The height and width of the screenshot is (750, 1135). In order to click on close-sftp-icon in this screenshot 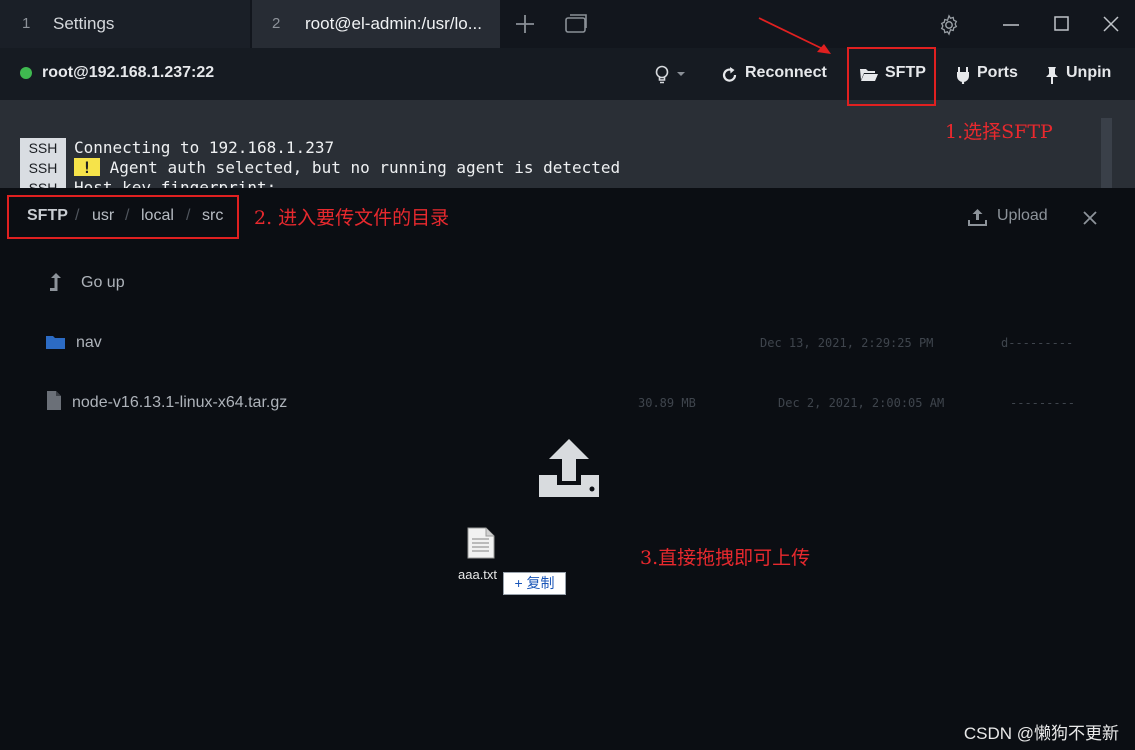, I will do `click(1090, 218)`.